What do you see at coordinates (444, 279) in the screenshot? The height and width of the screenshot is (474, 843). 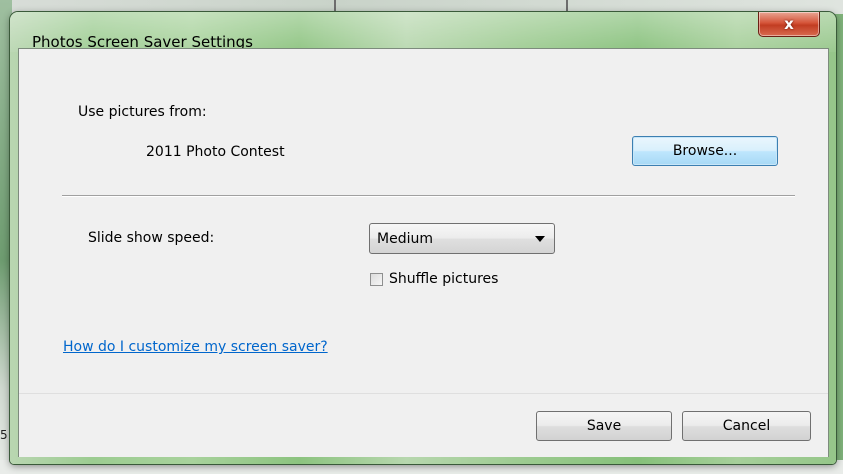 I see `shuffle-pictures-label: Shuffle pictures` at bounding box center [444, 279].